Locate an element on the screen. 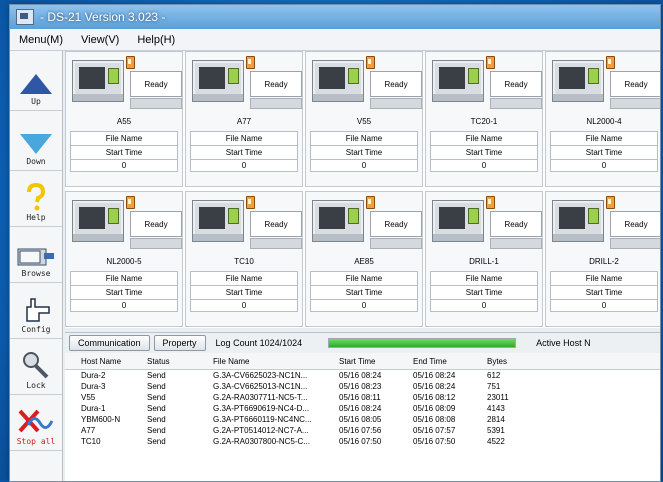  host-name: NL2000-4 is located at coordinates (604, 121).